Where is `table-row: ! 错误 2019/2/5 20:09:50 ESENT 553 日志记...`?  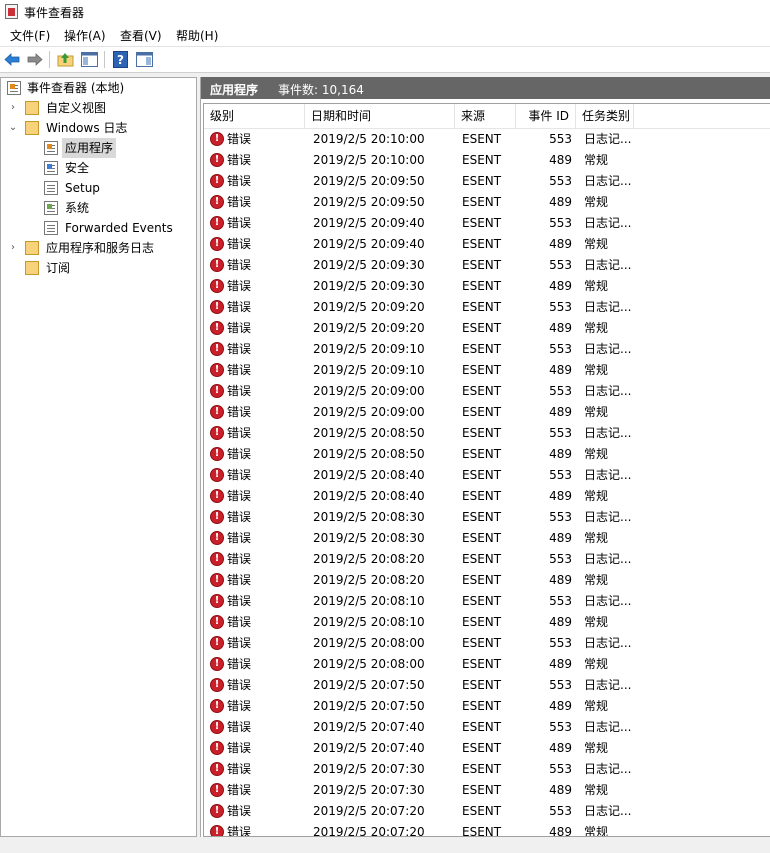
table-row: ! 错误 2019/2/5 20:09:50 ESENT 553 日志记... is located at coordinates (487, 181).